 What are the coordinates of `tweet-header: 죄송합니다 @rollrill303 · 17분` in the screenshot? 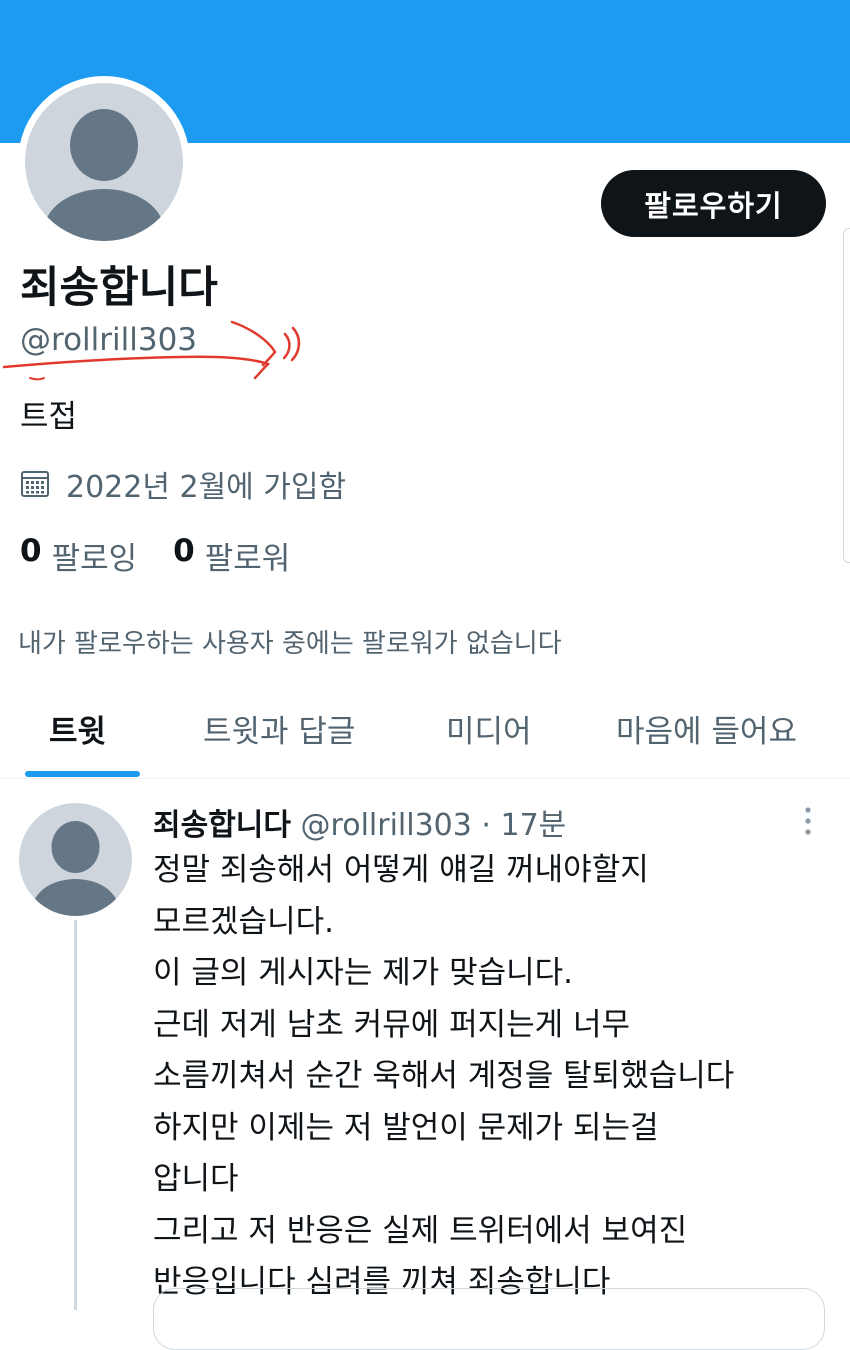 It's located at (359, 822).